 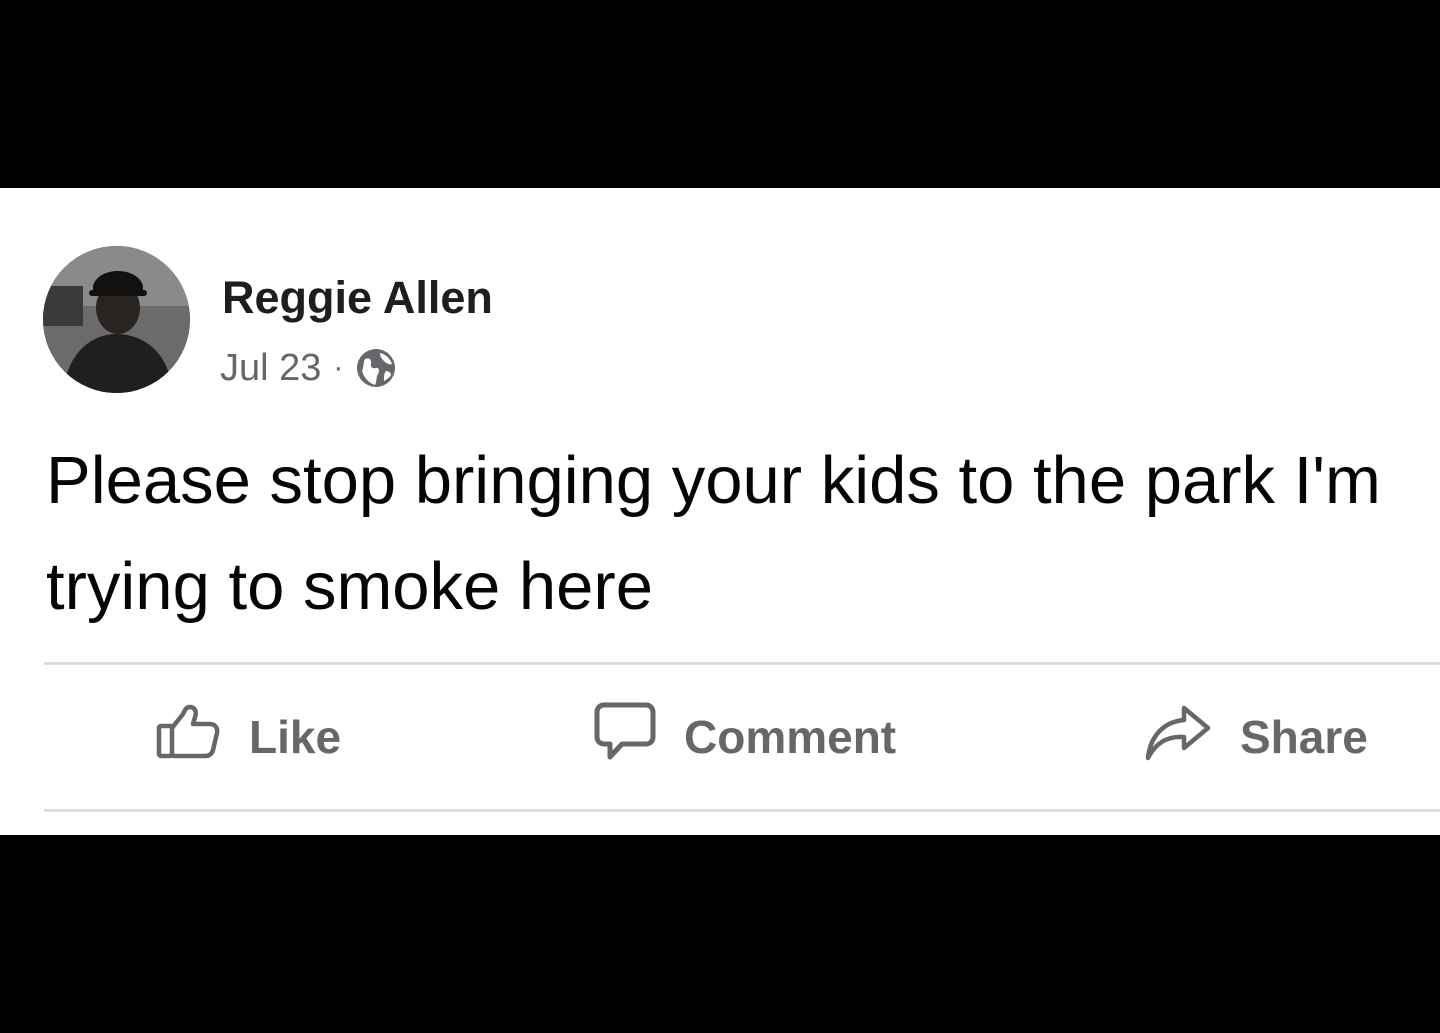 I want to click on post-meta: Jul 23 ·, so click(x=308, y=368).